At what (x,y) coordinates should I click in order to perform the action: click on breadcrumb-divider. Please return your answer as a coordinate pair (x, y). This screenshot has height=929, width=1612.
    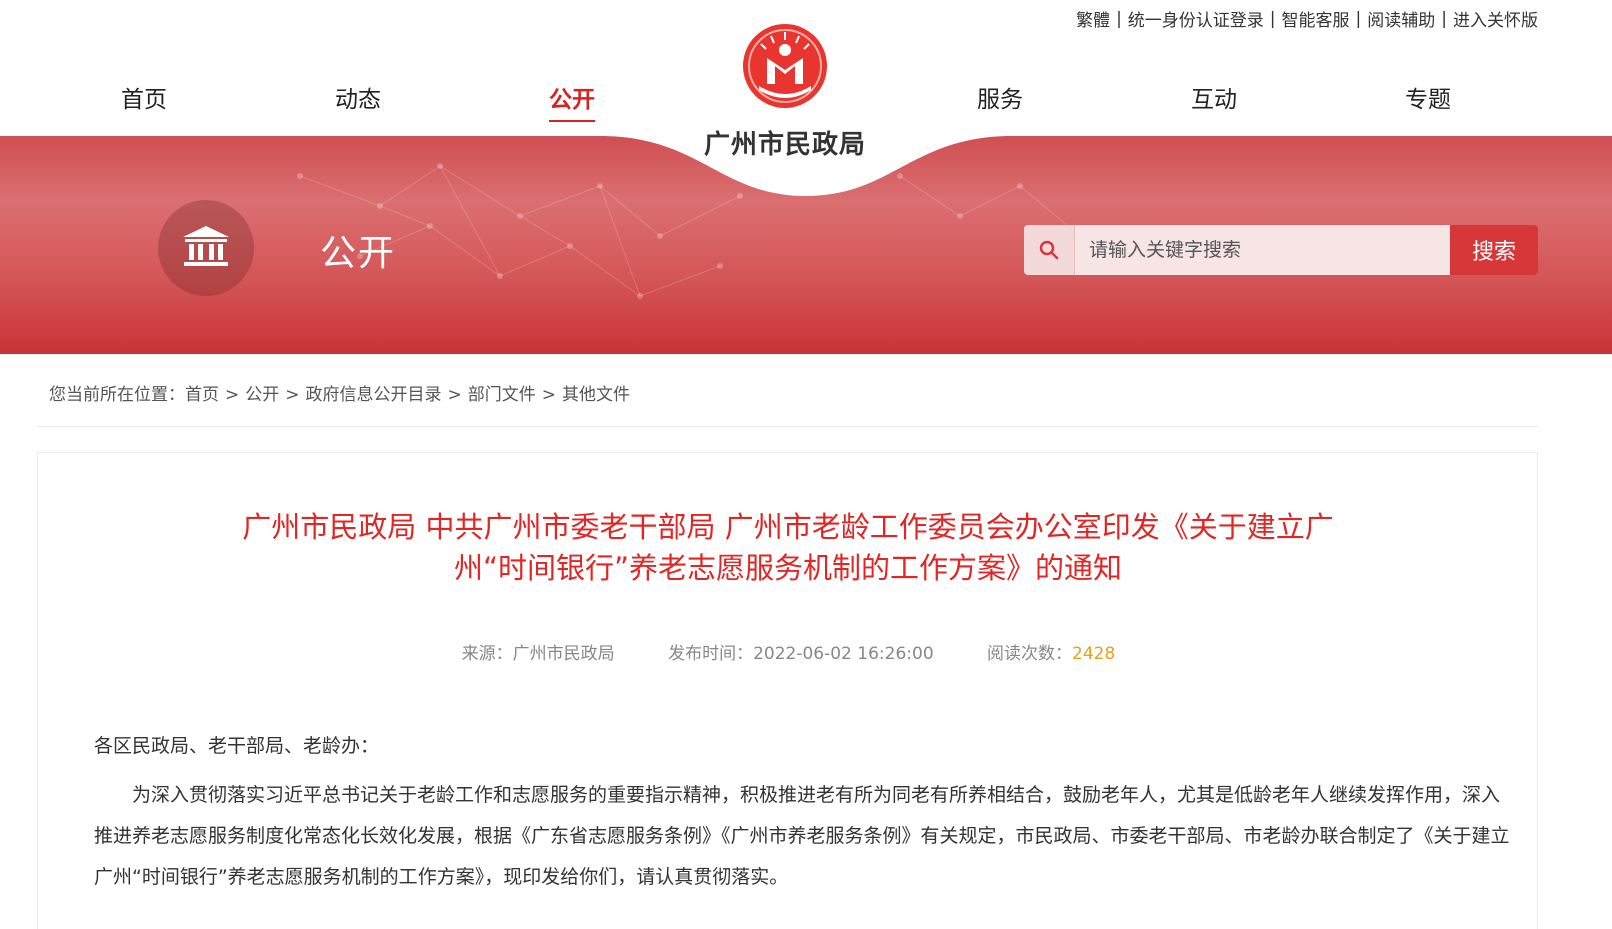
    Looking at the image, I should click on (787, 426).